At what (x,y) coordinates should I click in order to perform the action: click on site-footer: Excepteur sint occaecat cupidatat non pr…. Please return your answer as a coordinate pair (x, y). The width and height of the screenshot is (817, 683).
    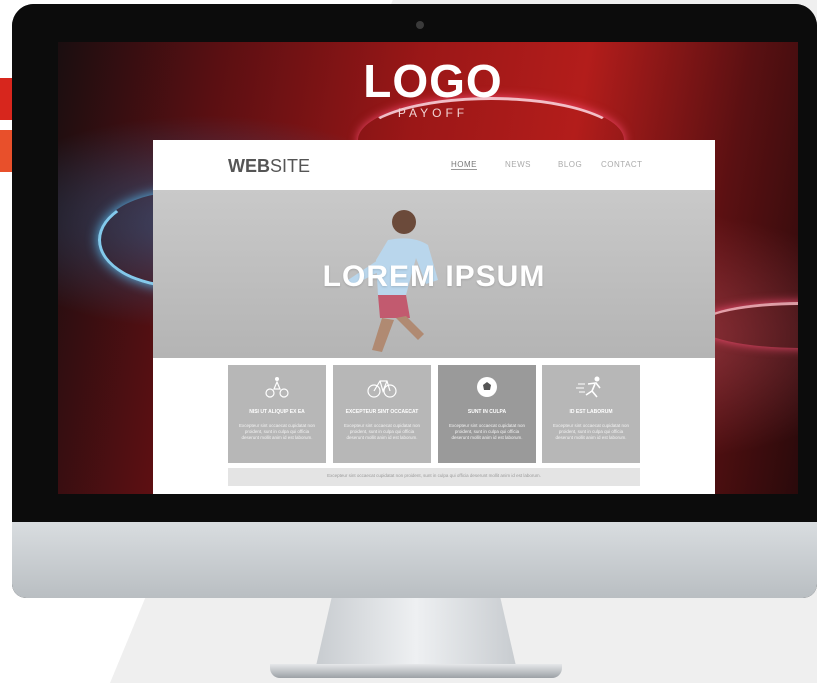
    Looking at the image, I should click on (434, 477).